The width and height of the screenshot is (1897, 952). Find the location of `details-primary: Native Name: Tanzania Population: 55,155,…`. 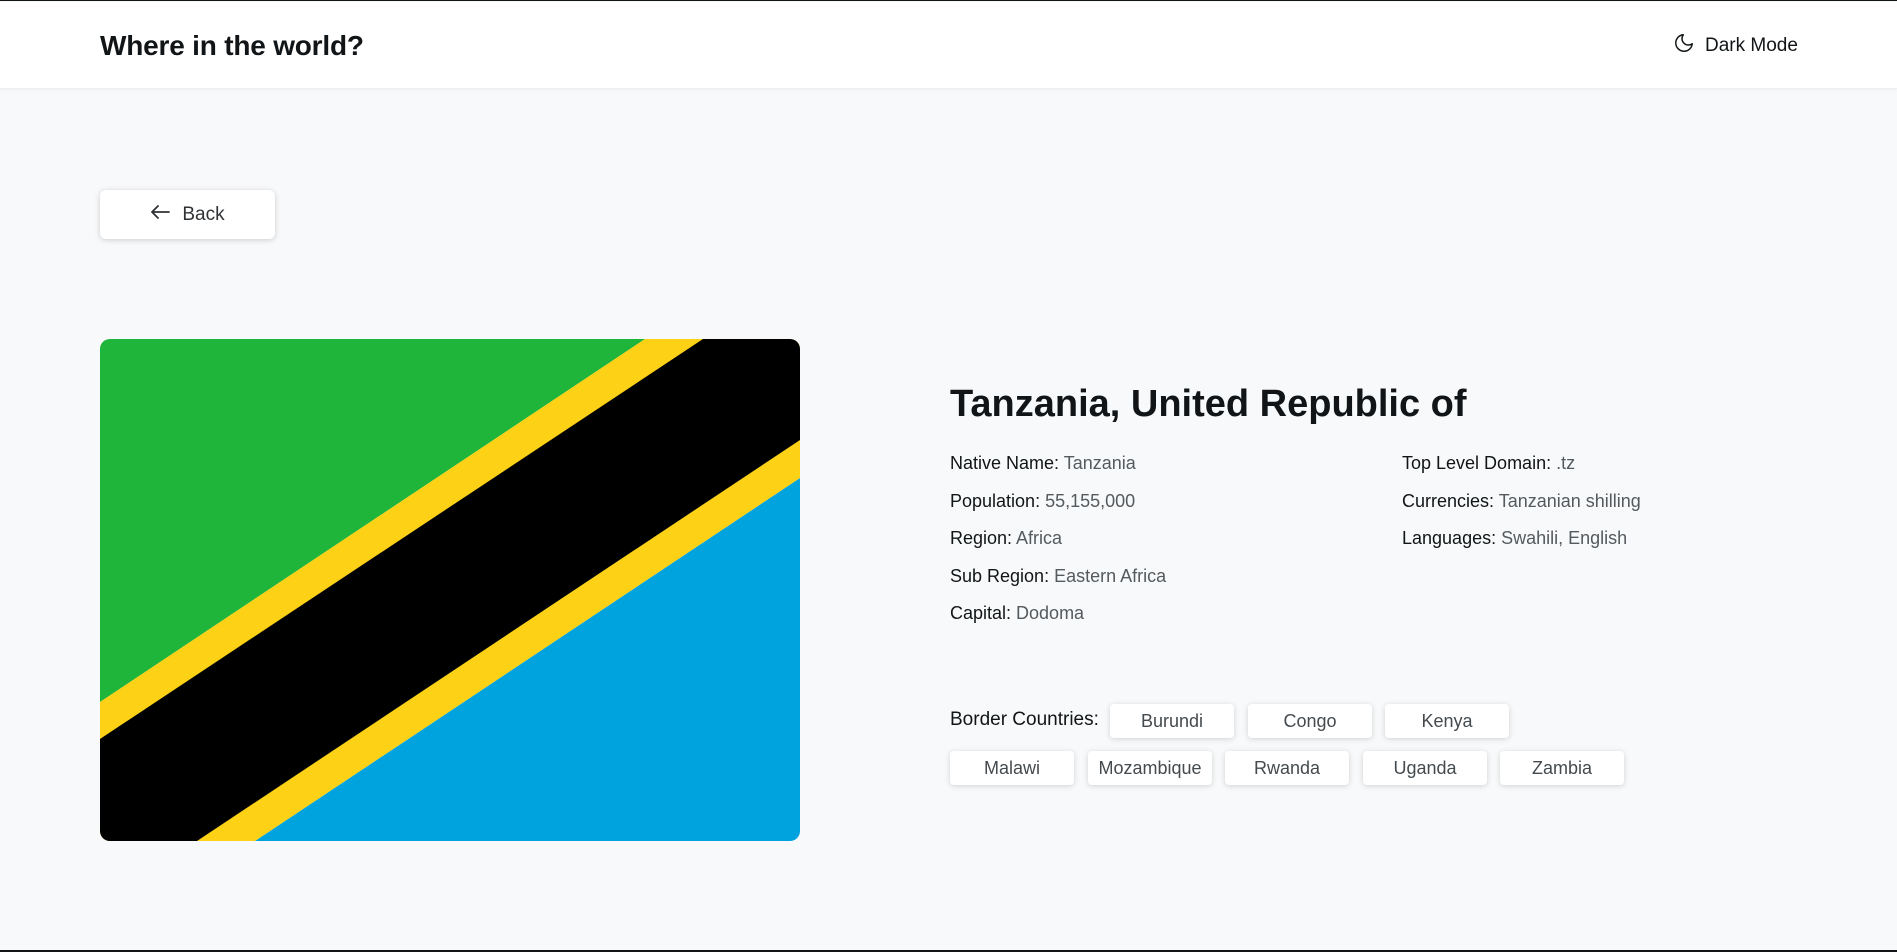

details-primary: Native Name: Tanzania Population: 55,155,… is located at coordinates (1058, 547).